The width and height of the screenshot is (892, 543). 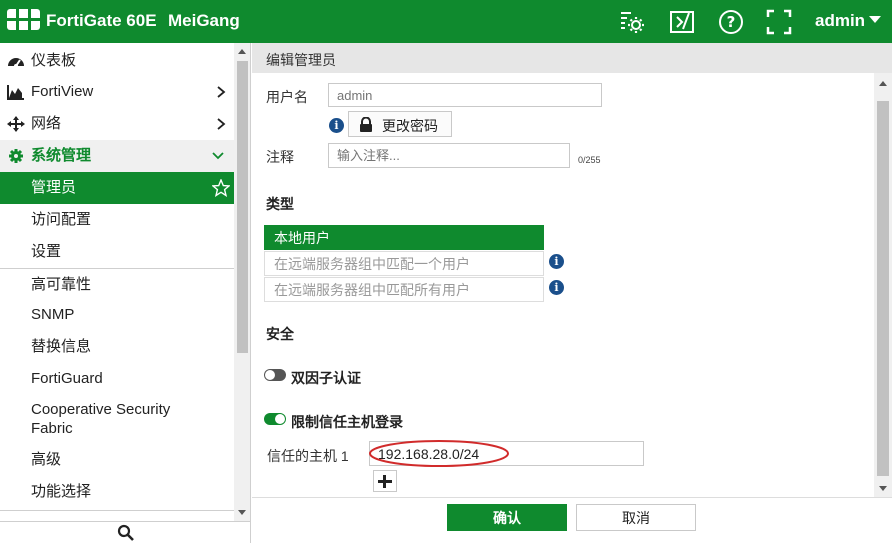 I want to click on sidebar-item-settings: 设置, so click(x=117, y=252).